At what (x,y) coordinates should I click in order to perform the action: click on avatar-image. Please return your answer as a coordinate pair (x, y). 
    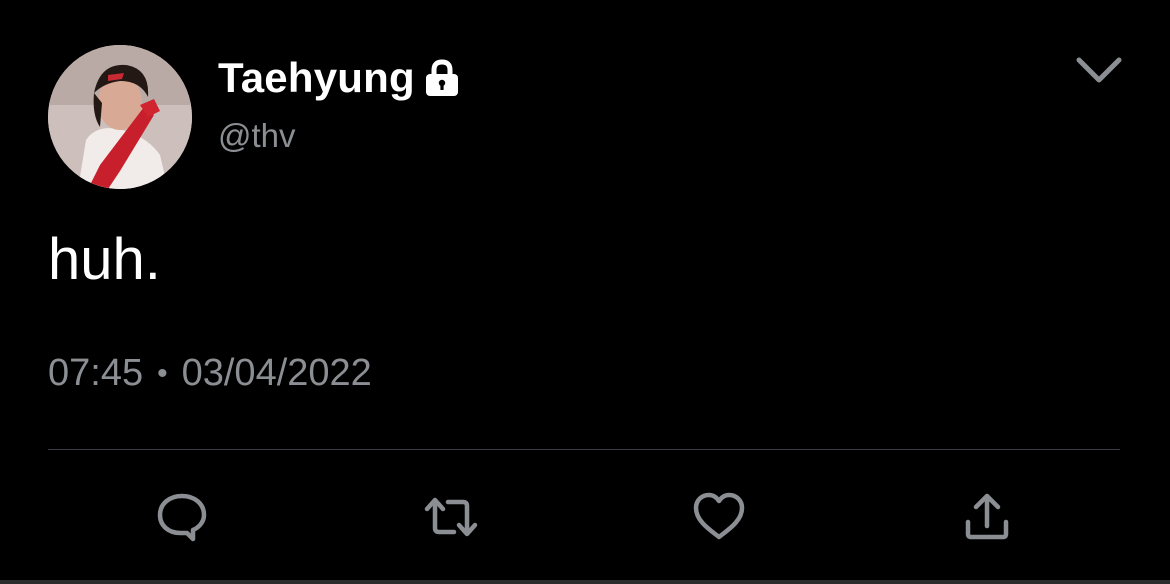
    Looking at the image, I should click on (120, 117).